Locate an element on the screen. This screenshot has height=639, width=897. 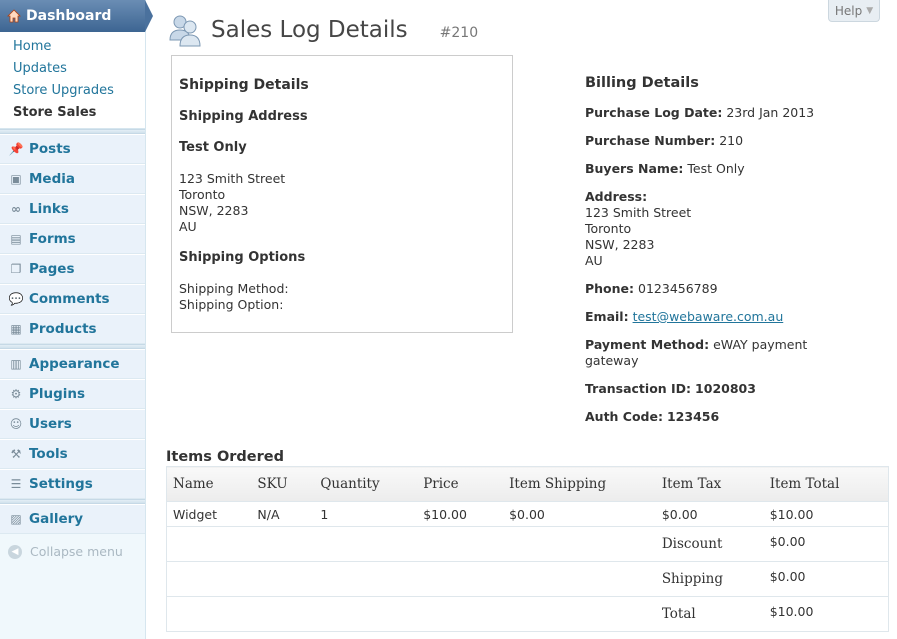
buyer-name-row: Buyers Name: Test Only is located at coordinates (705, 169).